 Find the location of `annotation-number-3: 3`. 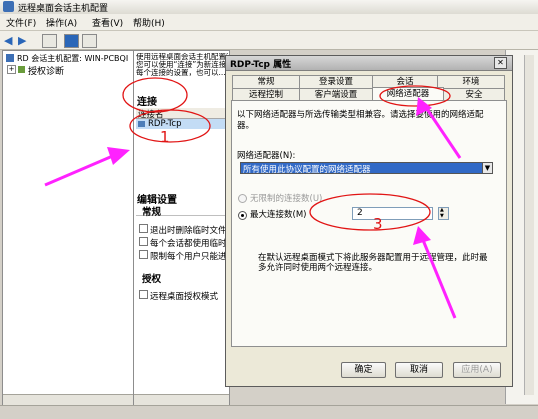

annotation-number-3: 3 is located at coordinates (378, 224).